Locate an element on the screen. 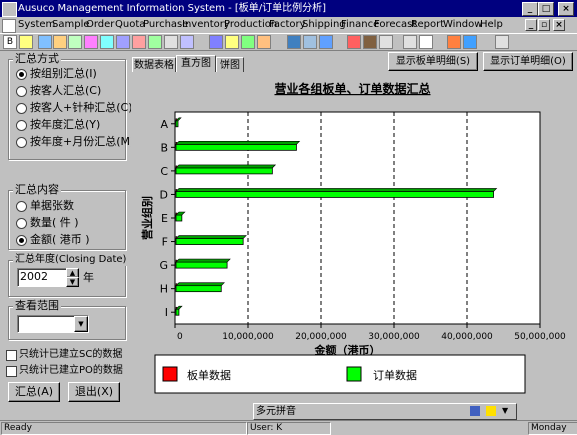  pencil-icon is located at coordinates (248, 42).